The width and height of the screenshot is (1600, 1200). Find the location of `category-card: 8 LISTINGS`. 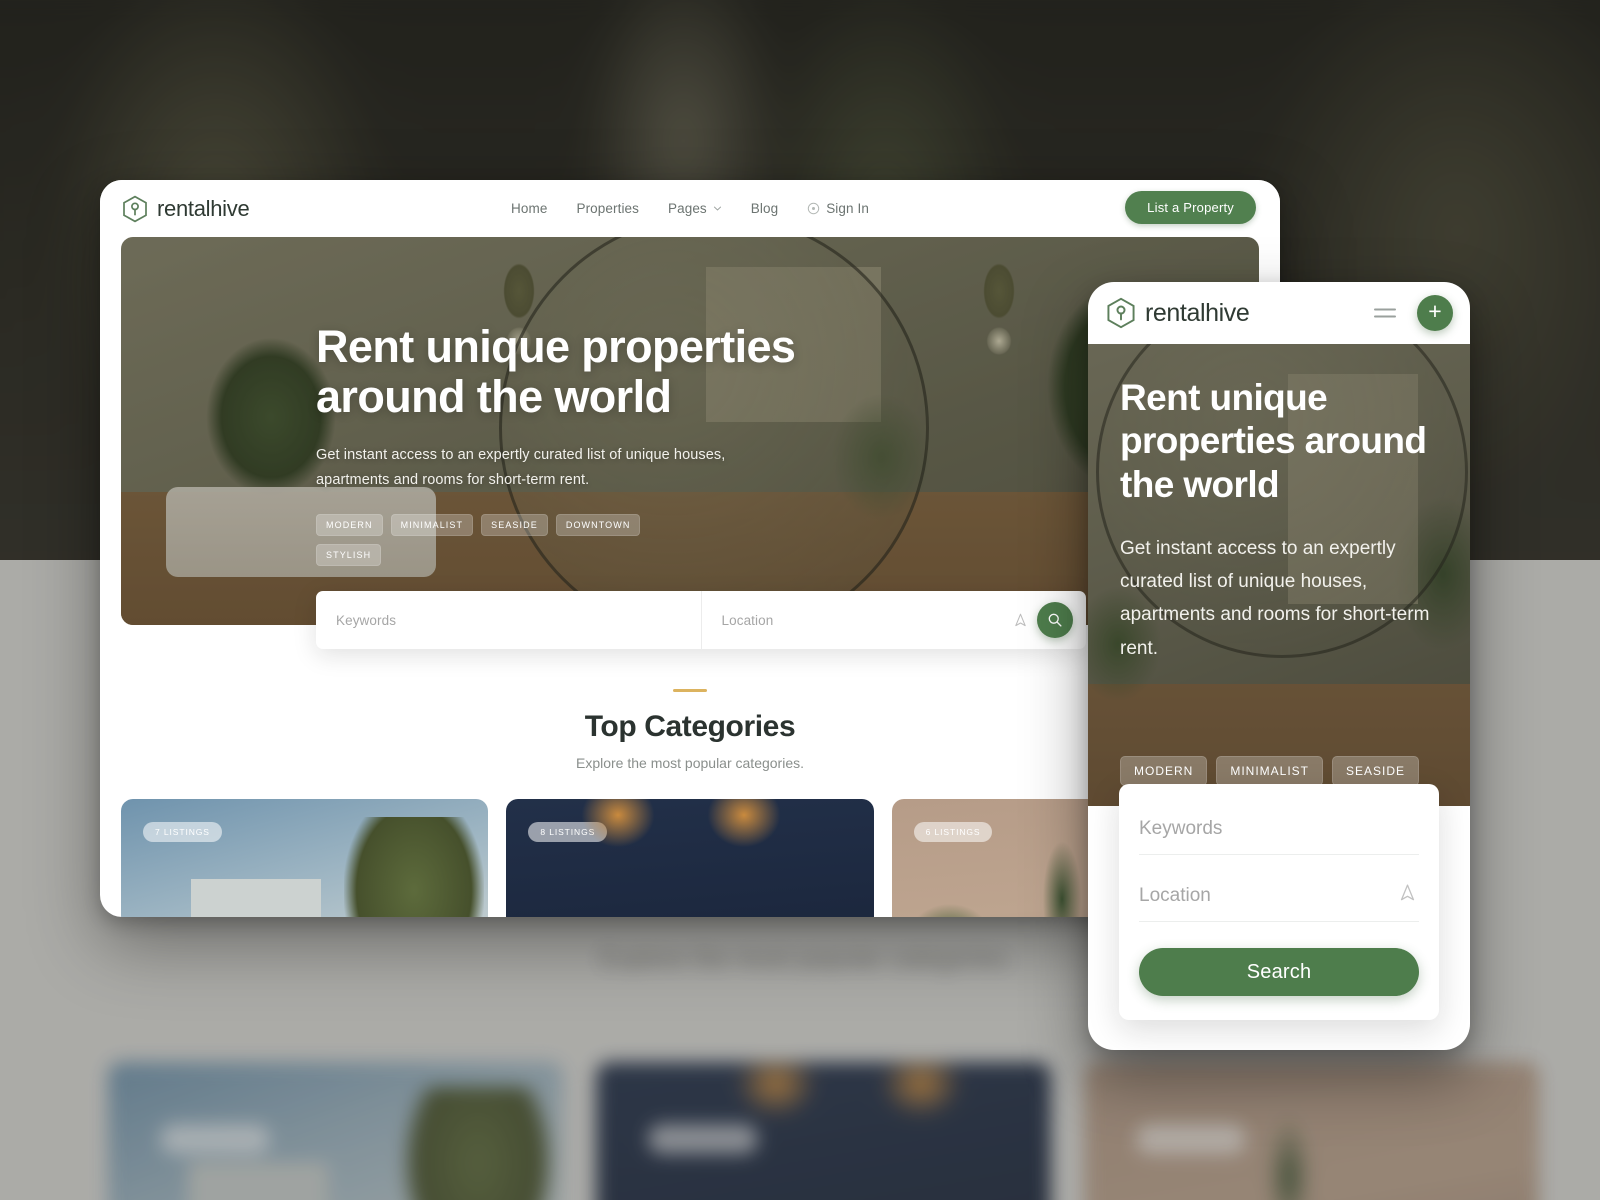

category-card: 8 LISTINGS is located at coordinates (690, 858).